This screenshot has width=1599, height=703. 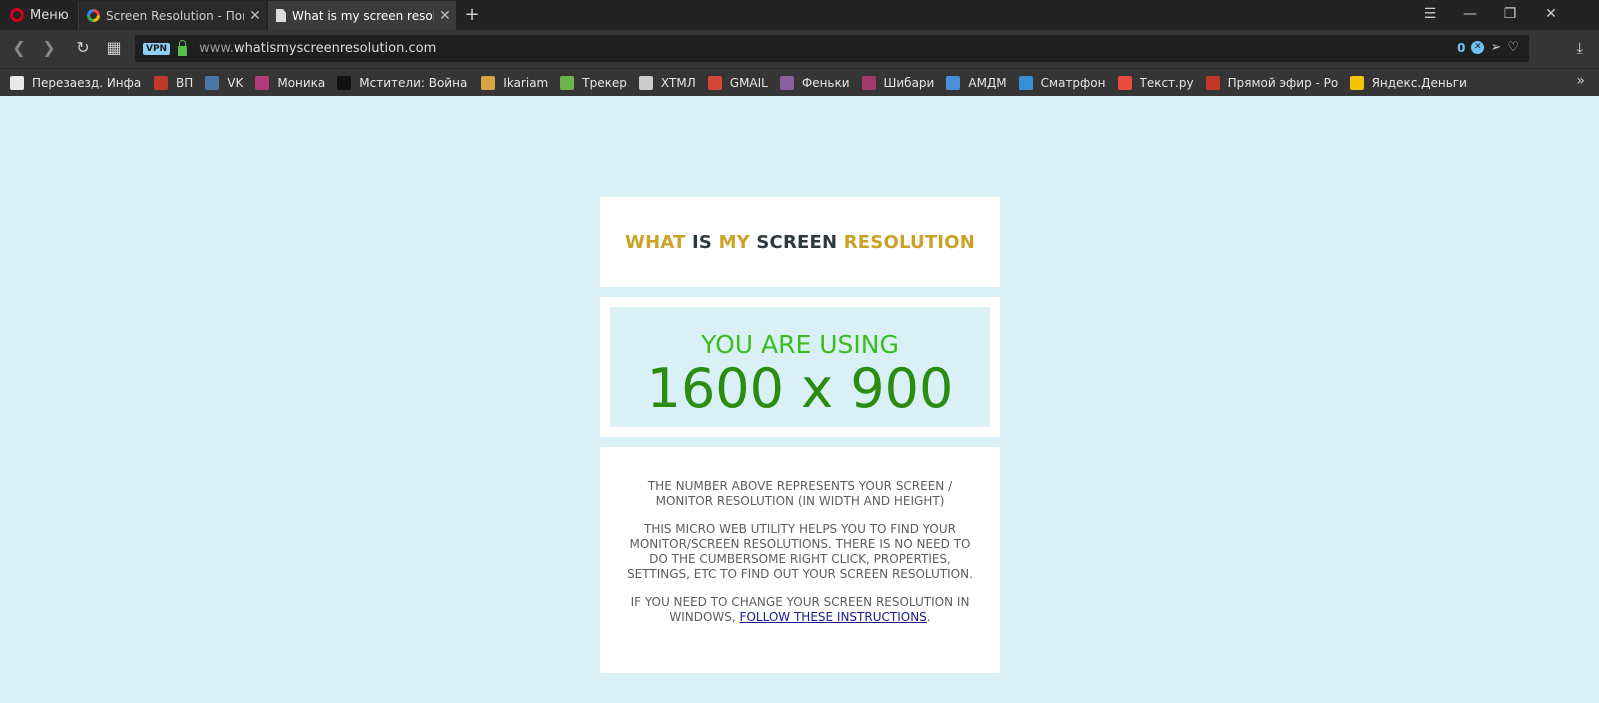 I want to click on bookmark-label: GMAIL, so click(x=748, y=82).